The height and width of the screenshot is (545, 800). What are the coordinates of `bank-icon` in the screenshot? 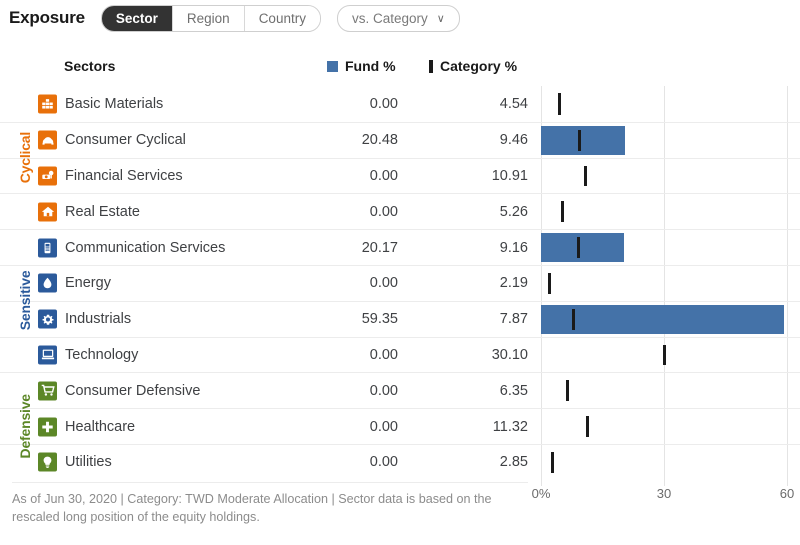 It's located at (47, 176).